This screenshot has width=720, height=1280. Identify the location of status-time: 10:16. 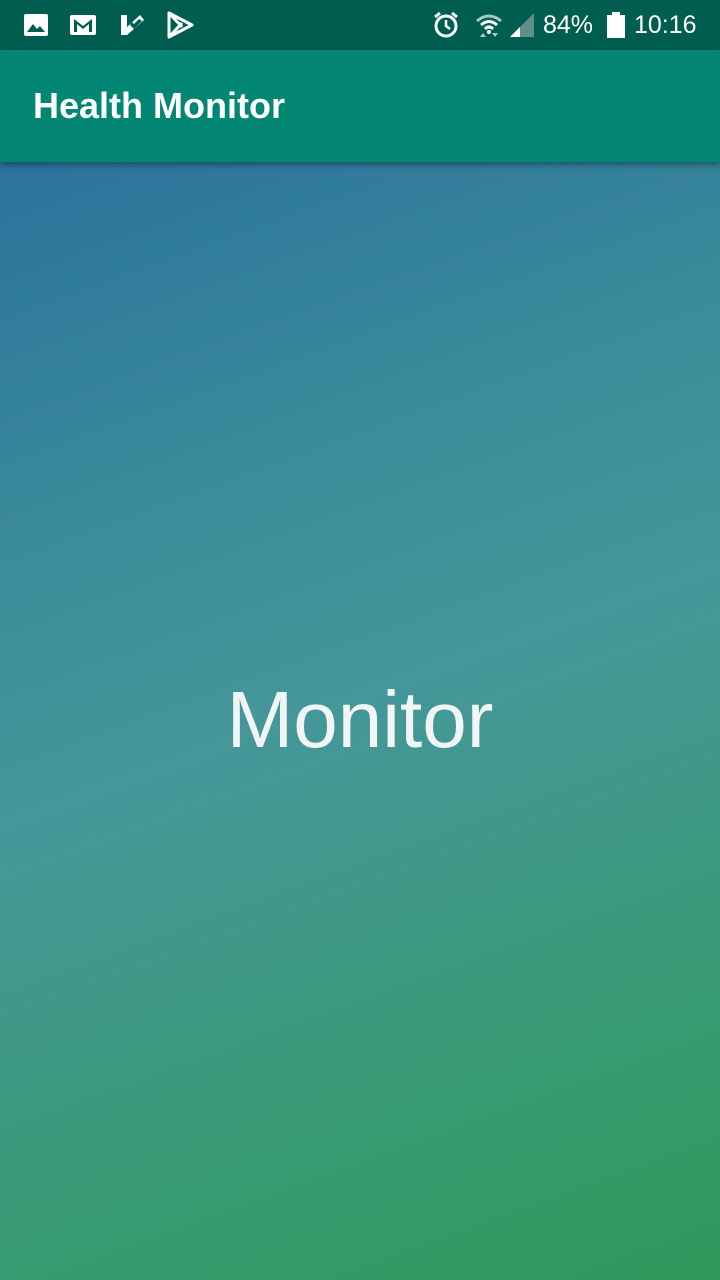
(665, 25).